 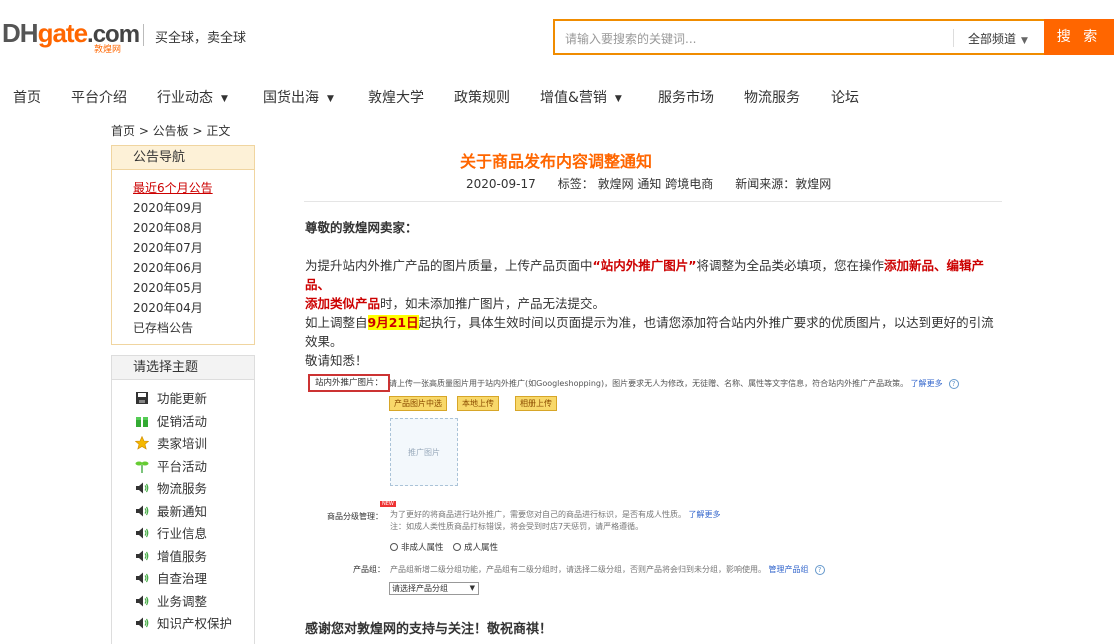 I want to click on topic-label: 卖家培训, so click(x=182, y=443).